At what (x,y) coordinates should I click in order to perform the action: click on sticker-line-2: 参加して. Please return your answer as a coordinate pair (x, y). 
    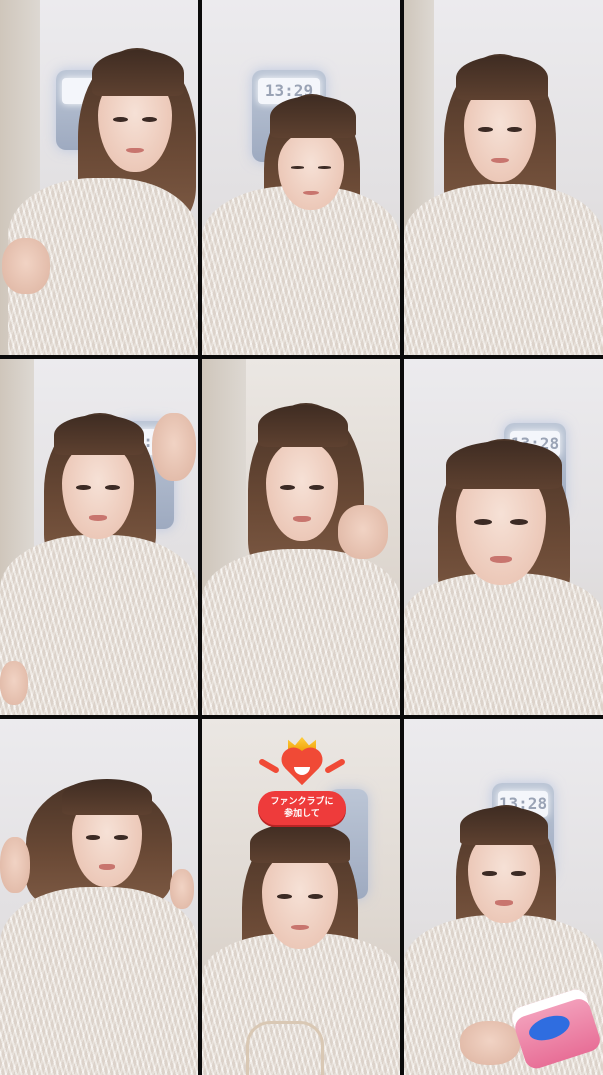
    Looking at the image, I should click on (302, 814).